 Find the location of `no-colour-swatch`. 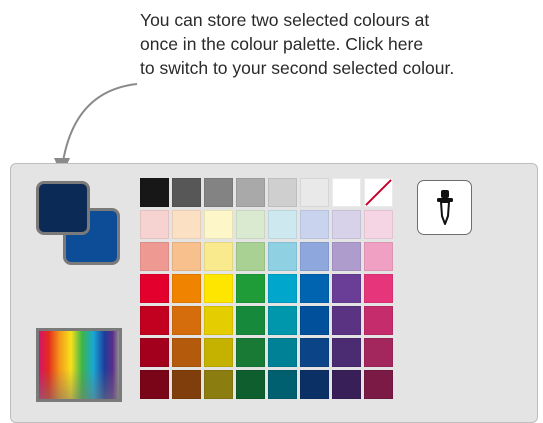

no-colour-swatch is located at coordinates (378, 192).